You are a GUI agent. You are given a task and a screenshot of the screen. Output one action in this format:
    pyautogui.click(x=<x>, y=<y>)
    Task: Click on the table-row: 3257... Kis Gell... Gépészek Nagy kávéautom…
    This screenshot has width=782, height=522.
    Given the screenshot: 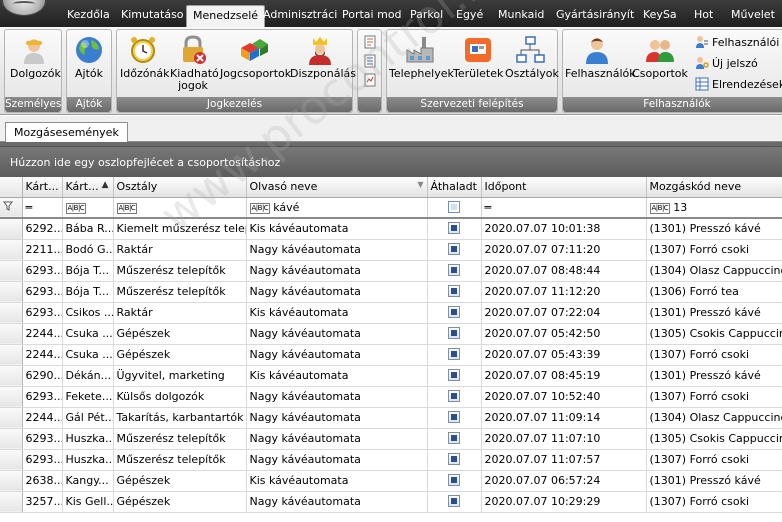 What is the action you would take?
    pyautogui.click(x=391, y=502)
    